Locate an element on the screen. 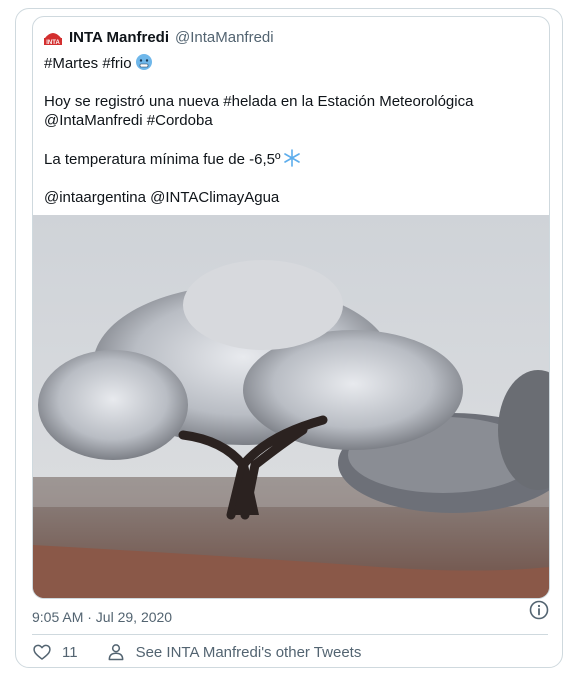  quoted-tweet-header: INTA INTA Manfredi @IntaManfredi is located at coordinates (158, 37).